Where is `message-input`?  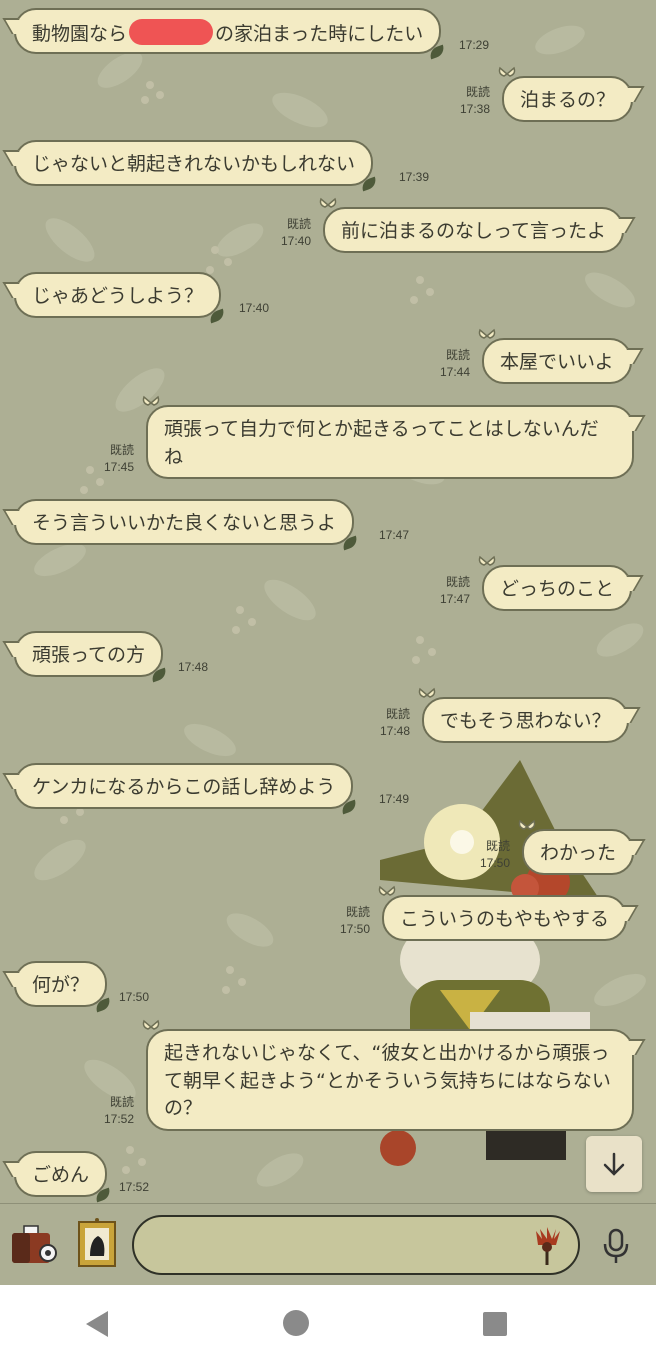 message-input is located at coordinates (356, 1245).